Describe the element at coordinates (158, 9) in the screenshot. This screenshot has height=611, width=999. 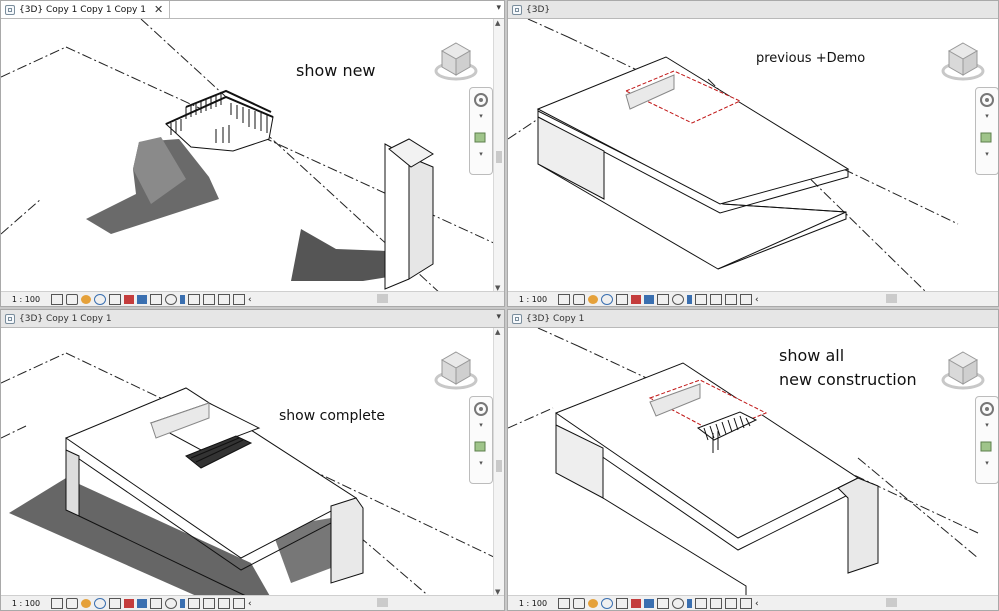
I see `close-icon: ✕` at that location.